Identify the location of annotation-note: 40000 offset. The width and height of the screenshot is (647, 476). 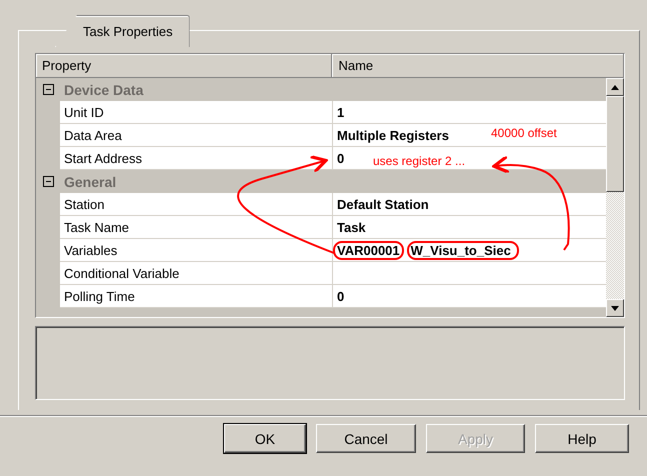
(524, 133).